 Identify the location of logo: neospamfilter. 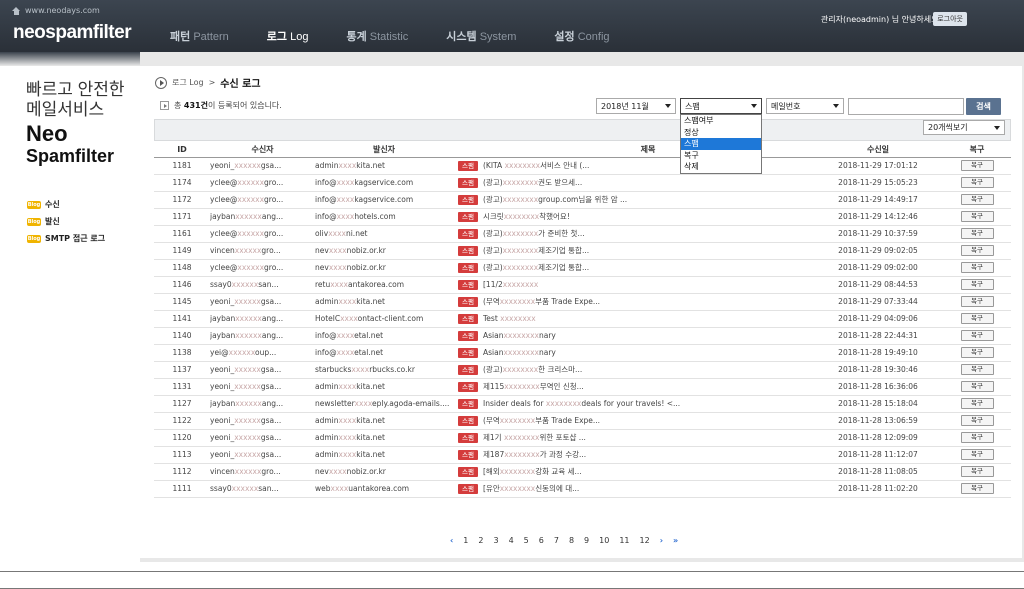
(72, 33).